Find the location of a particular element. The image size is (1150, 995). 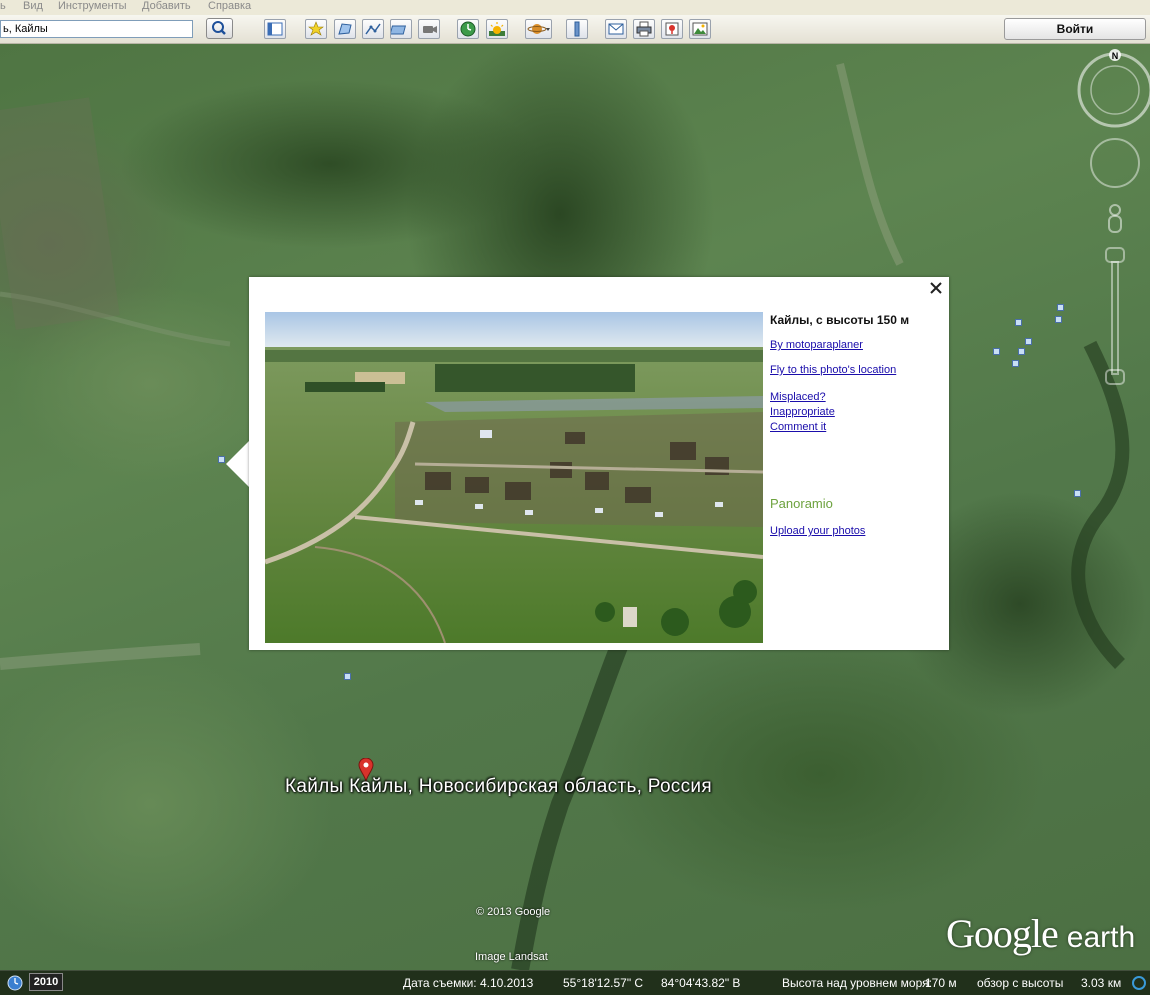

close-icon is located at coordinates (936, 288).